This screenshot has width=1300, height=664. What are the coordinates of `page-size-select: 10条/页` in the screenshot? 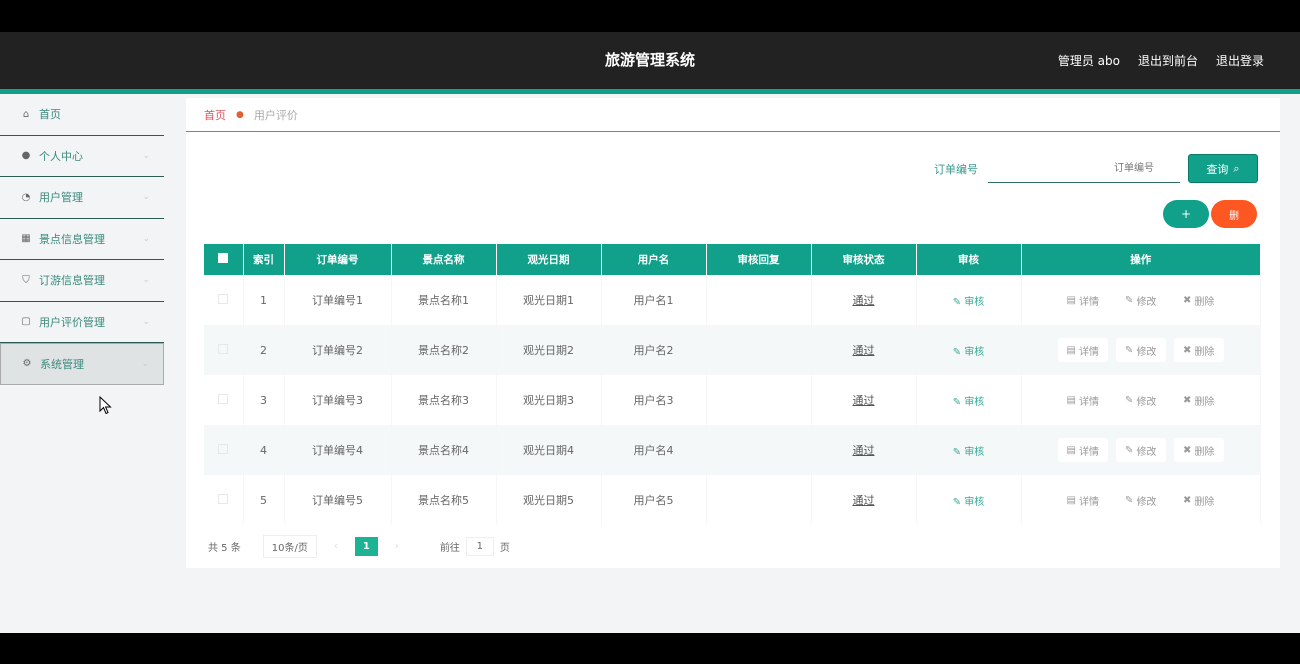 It's located at (289, 546).